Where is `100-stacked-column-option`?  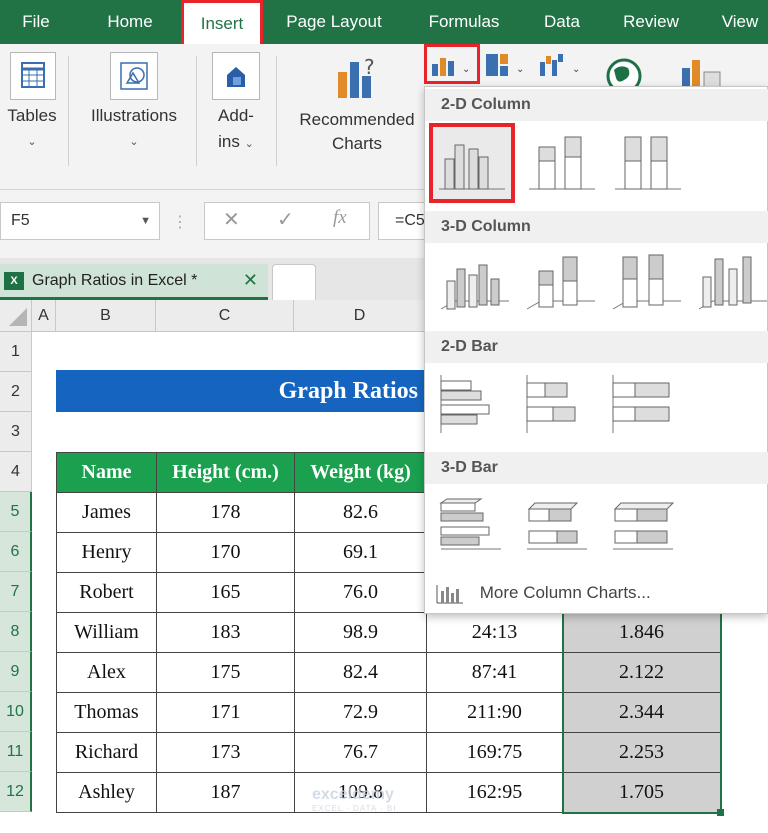
100-stacked-column-option is located at coordinates (648, 162).